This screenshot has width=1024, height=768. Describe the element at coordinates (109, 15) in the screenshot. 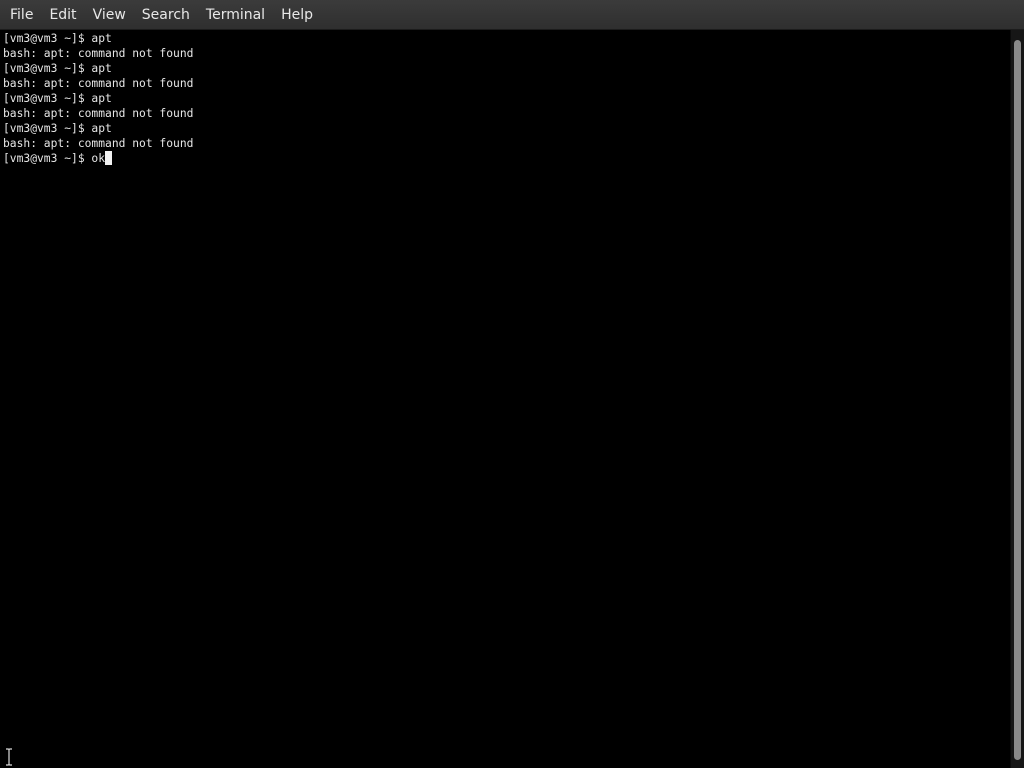

I see `menu-view: View` at that location.